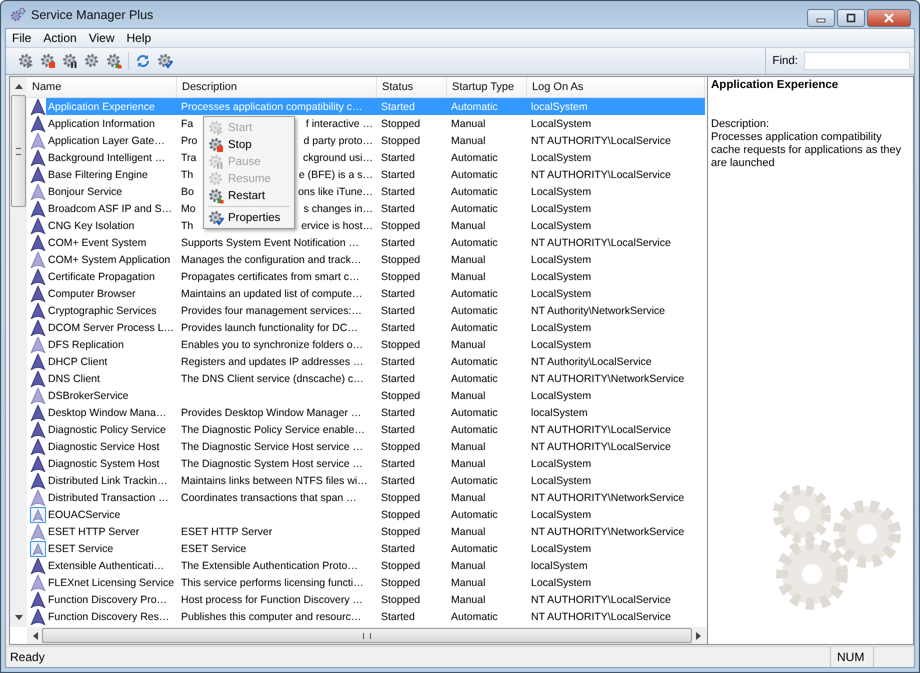 Image resolution: width=920 pixels, height=673 pixels. I want to click on name-cell: ESET HTTP Server, so click(102, 531).